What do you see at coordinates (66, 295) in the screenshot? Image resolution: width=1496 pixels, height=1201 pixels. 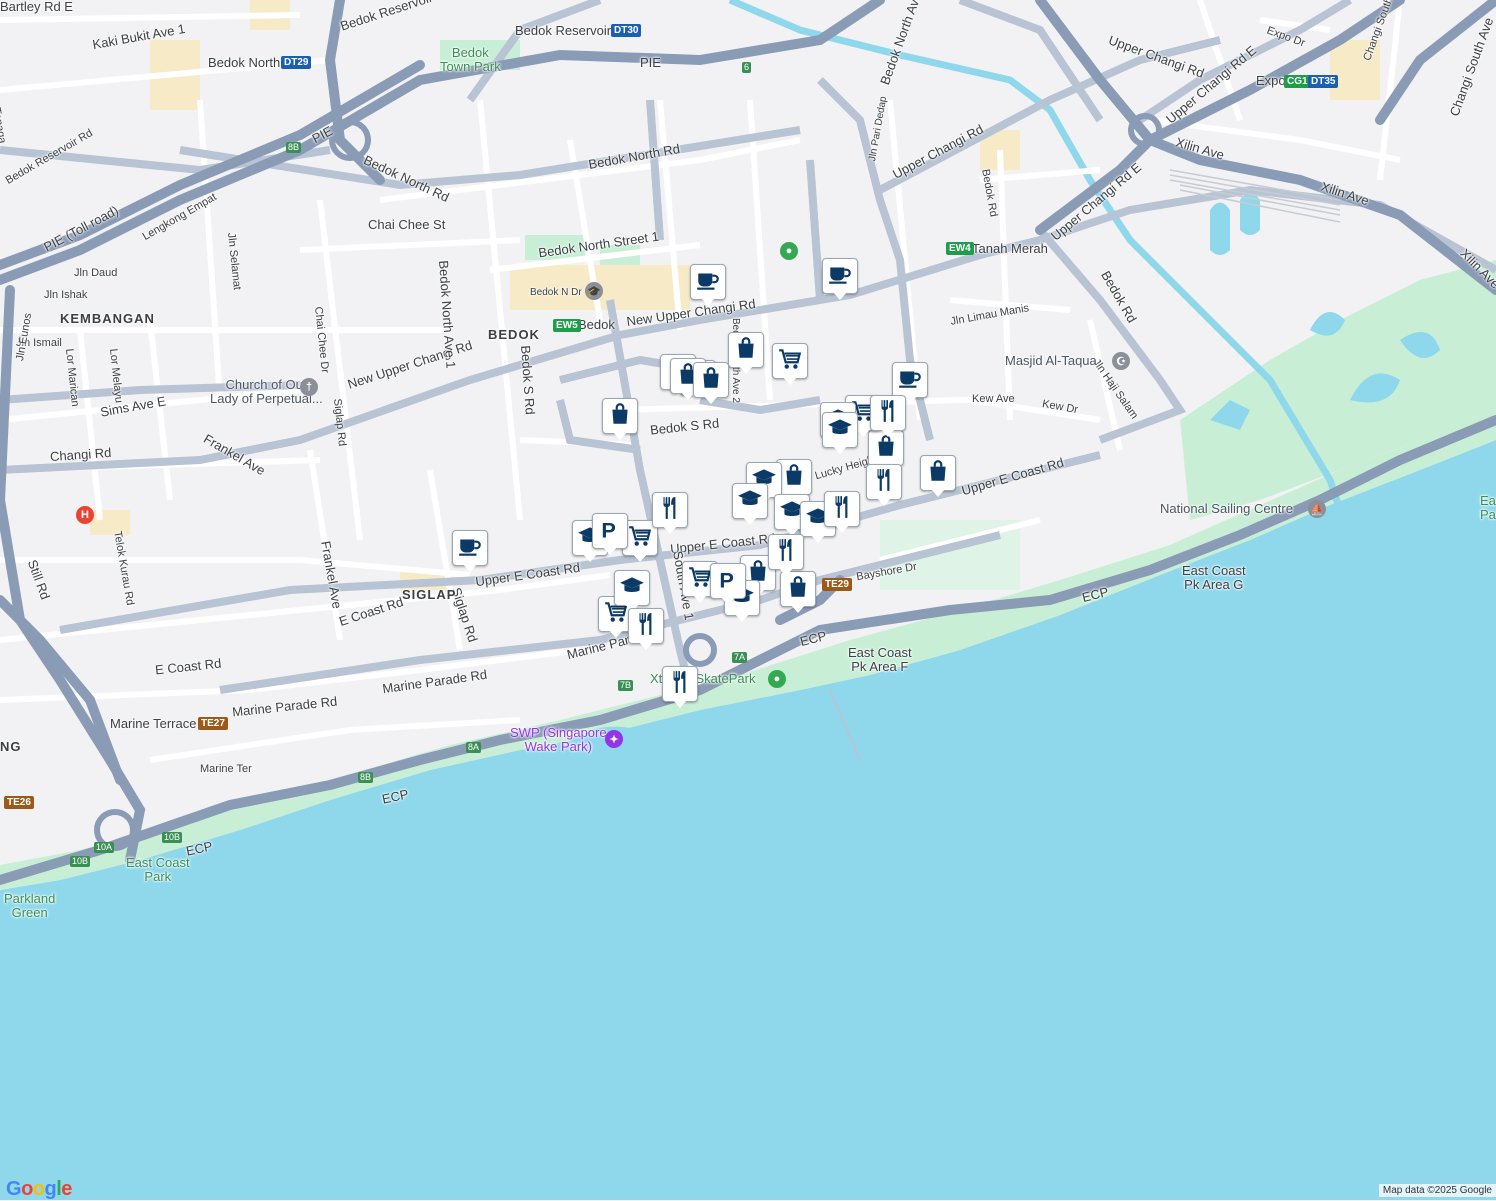 I see `road-label: Jln Ishak` at bounding box center [66, 295].